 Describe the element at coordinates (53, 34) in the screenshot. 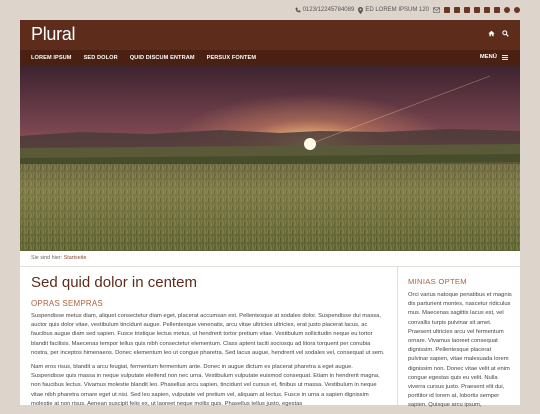

I see `site-logo: Plural` at that location.